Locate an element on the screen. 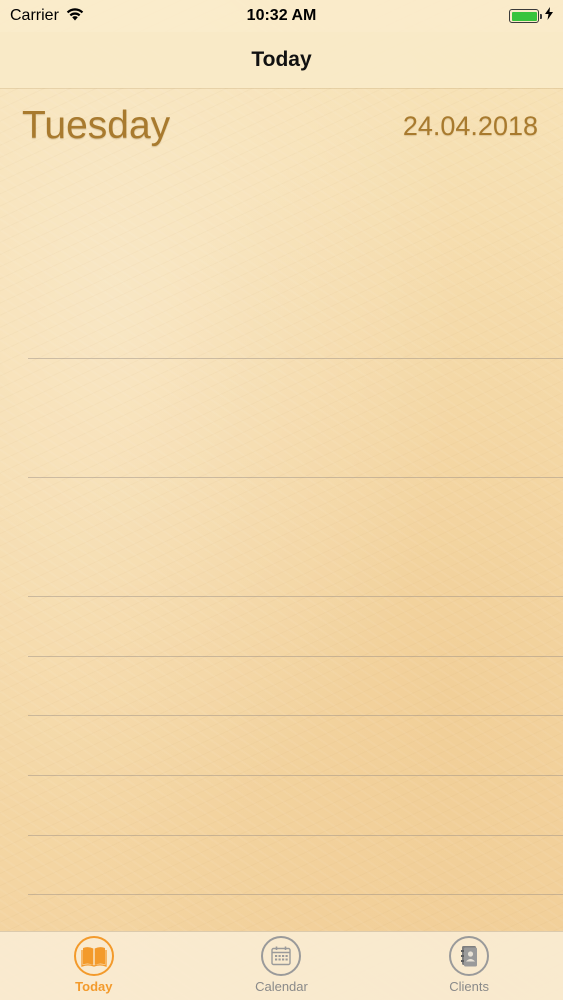  tab-label: Today is located at coordinates (94, 986).